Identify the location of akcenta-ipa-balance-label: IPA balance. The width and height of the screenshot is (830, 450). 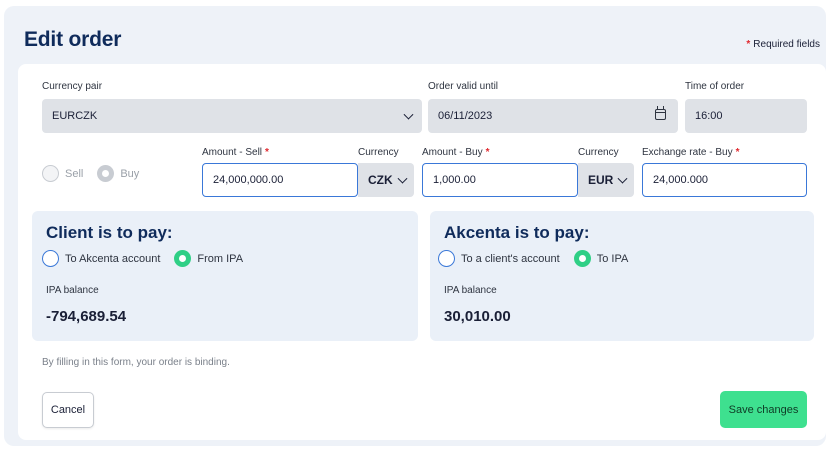
(470, 290).